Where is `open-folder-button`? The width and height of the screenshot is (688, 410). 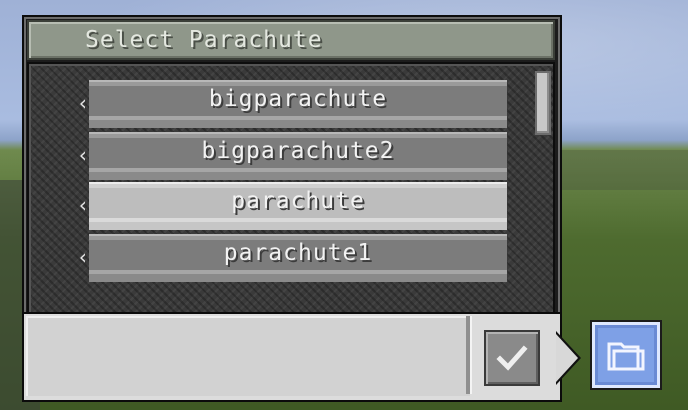
open-folder-button is located at coordinates (626, 355).